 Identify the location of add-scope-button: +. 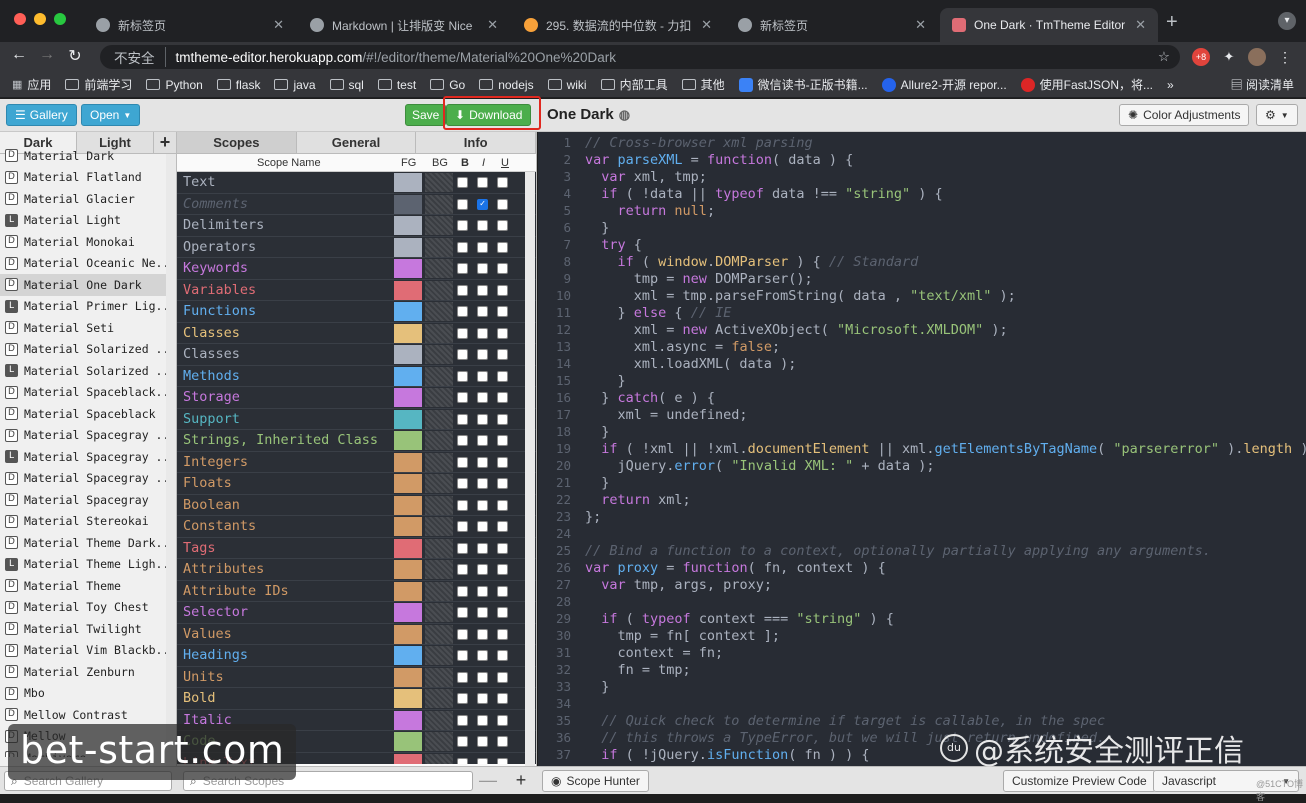
(521, 781).